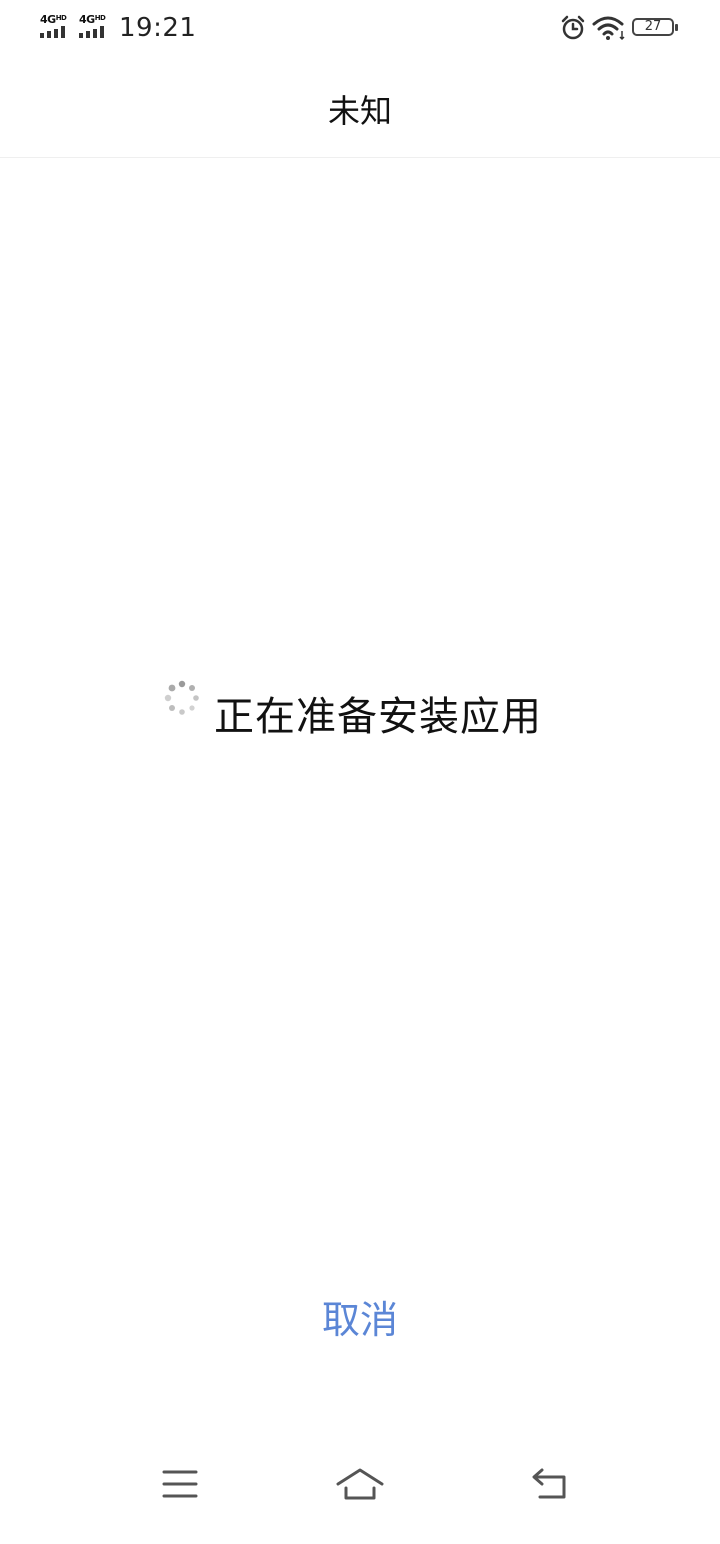 The height and width of the screenshot is (1544, 720). I want to click on battery-level: 27, so click(653, 26).